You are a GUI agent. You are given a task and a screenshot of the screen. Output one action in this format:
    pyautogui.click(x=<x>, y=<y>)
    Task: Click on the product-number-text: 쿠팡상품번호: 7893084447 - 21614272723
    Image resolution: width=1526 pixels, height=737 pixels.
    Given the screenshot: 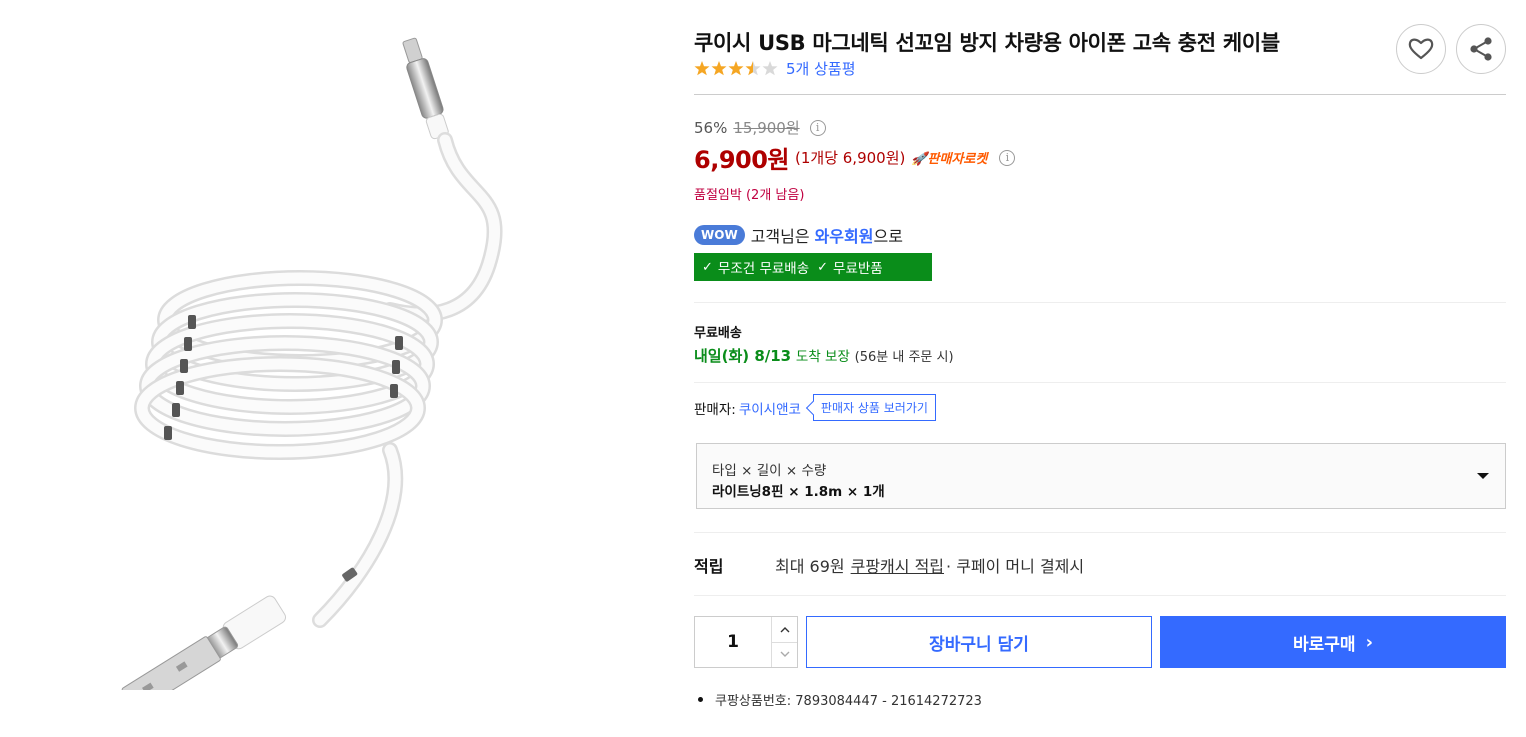 What is the action you would take?
    pyautogui.click(x=848, y=701)
    